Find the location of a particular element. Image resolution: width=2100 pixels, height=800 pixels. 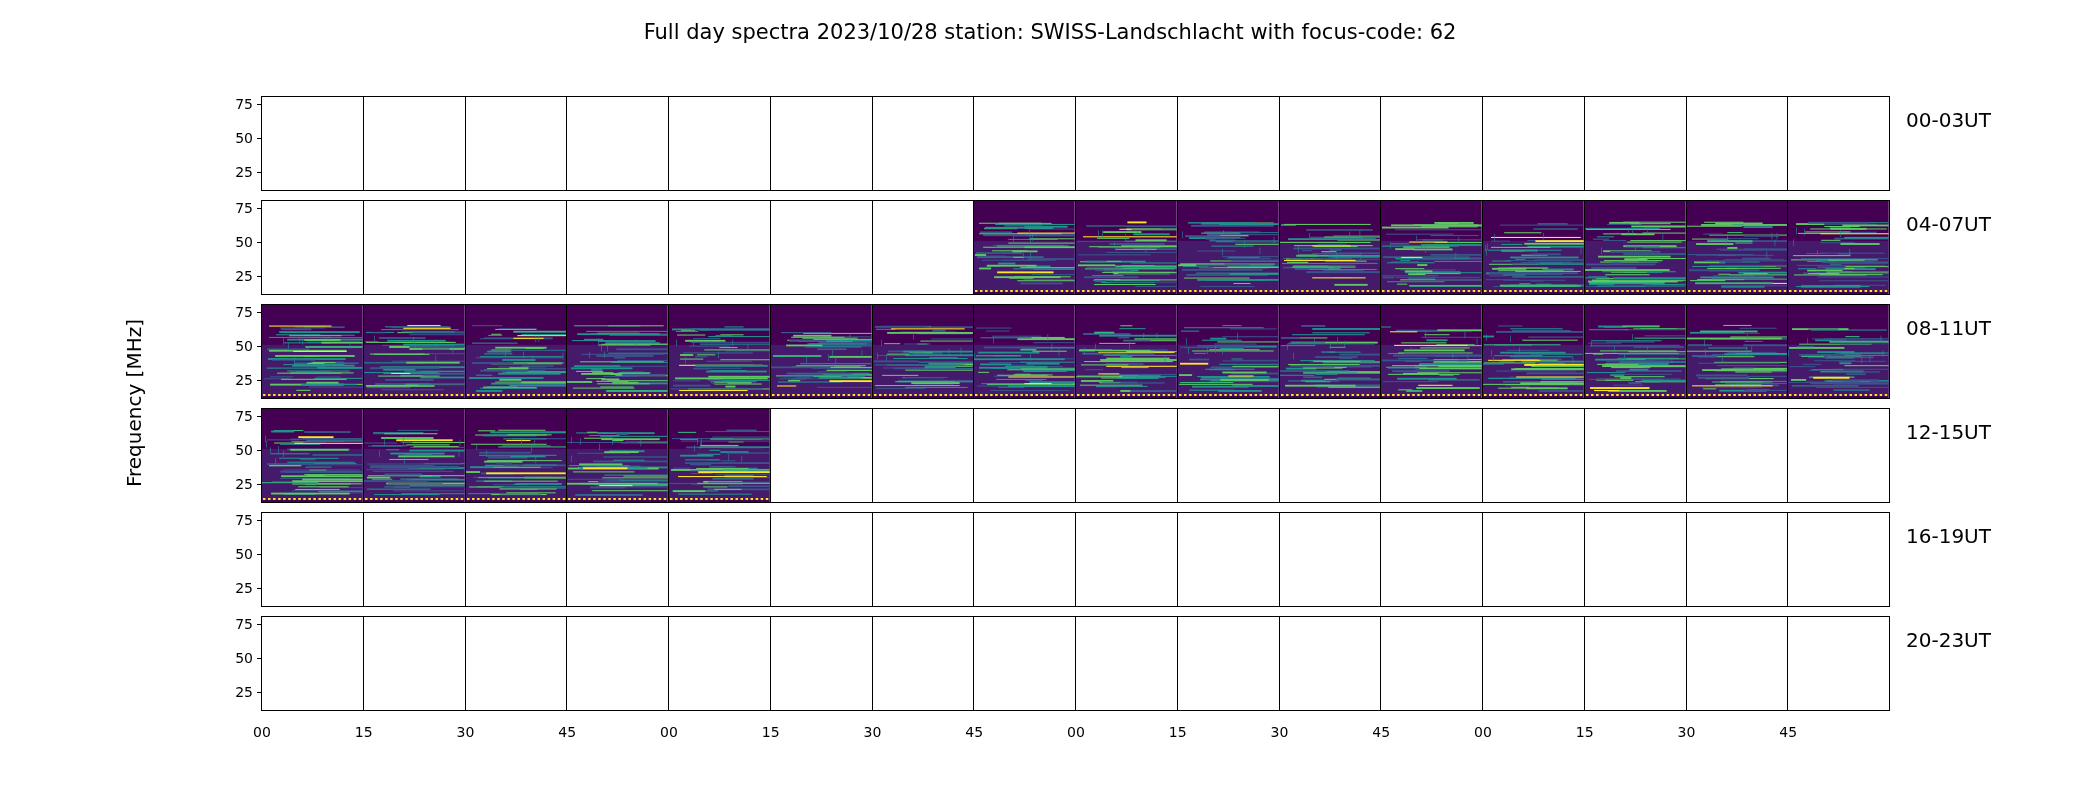

row-label: 20-23UT is located at coordinates (1948, 641).